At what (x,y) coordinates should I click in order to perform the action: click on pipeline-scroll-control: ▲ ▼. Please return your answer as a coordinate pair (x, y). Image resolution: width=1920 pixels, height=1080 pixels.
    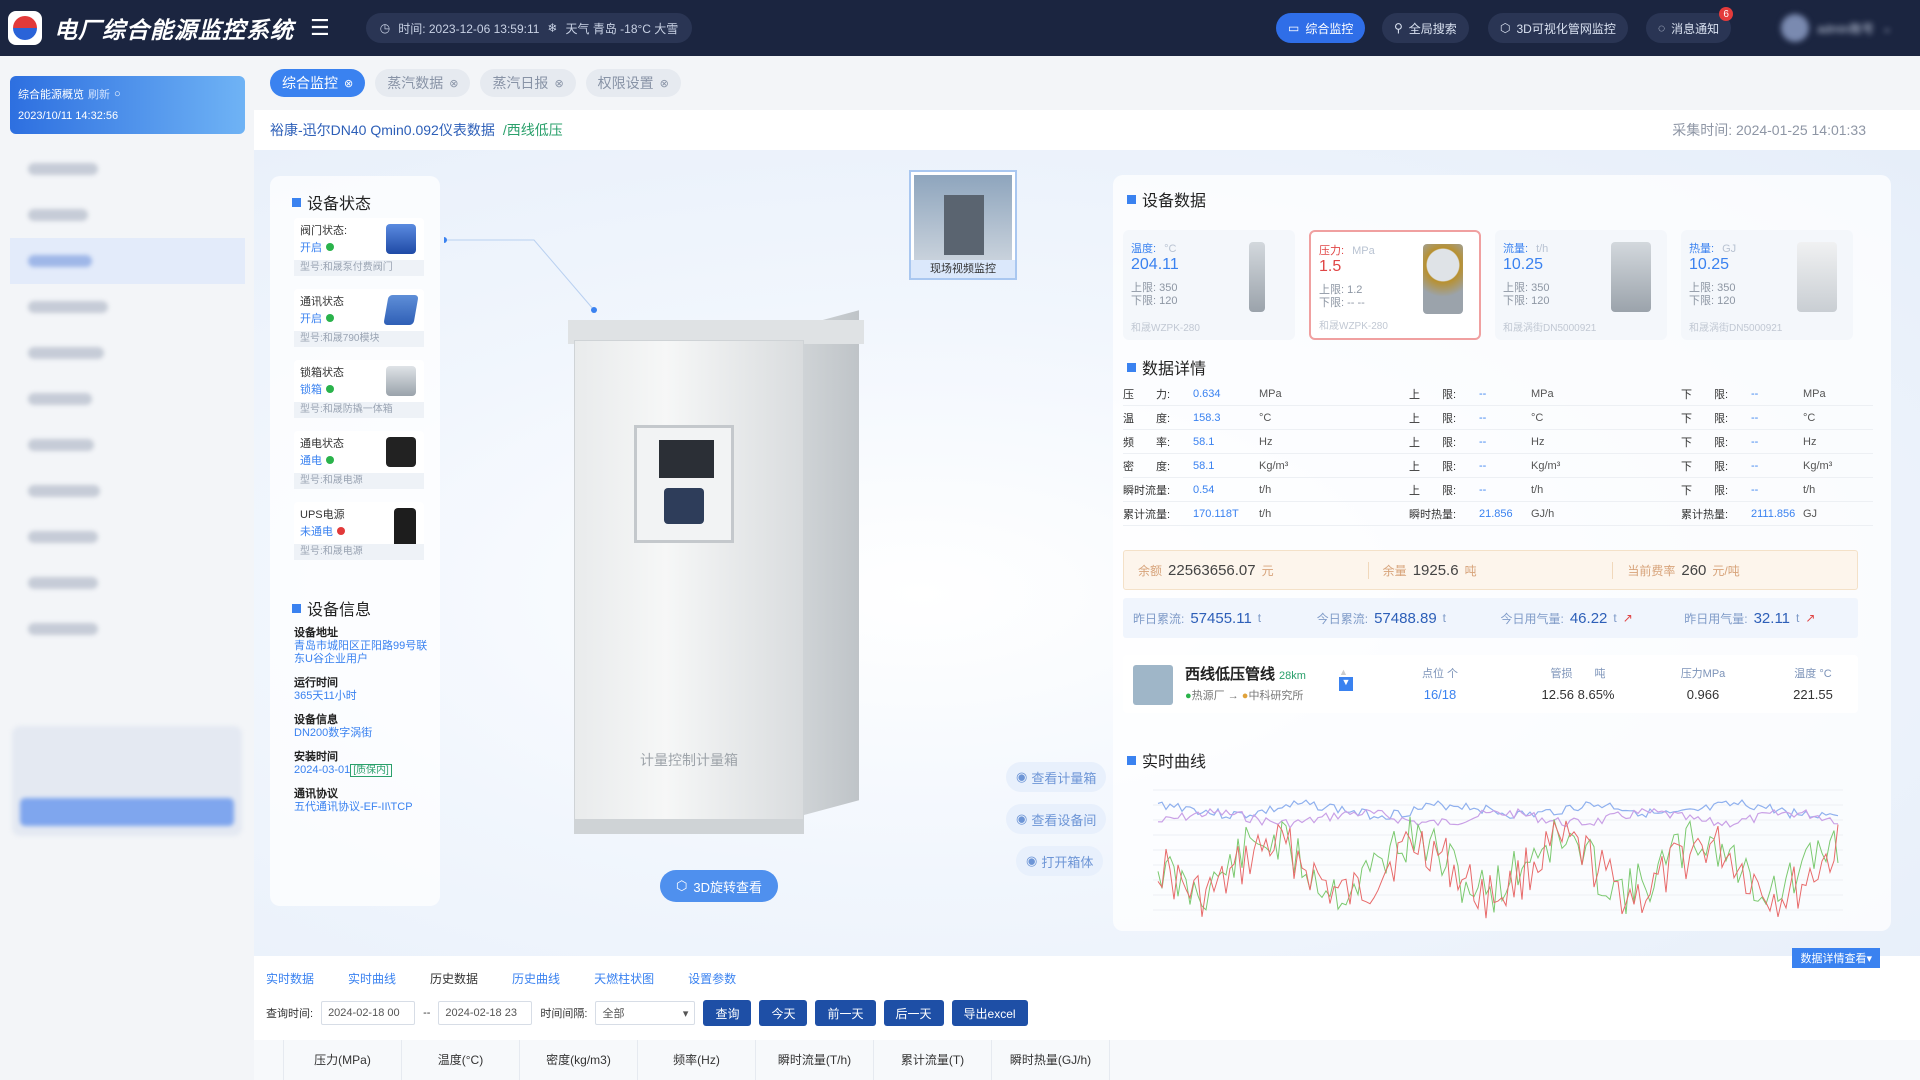
    Looking at the image, I should click on (1346, 684).